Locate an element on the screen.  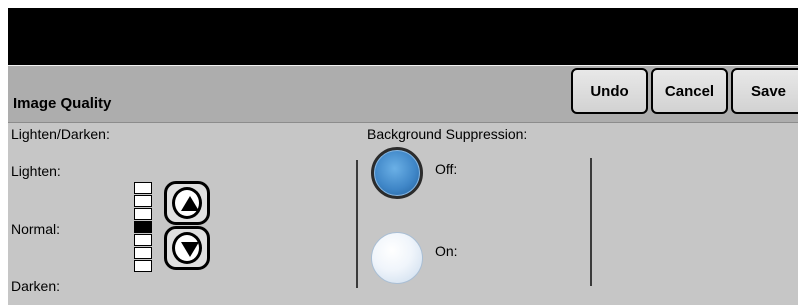
lighten-darken-scale is located at coordinates (143, 227).